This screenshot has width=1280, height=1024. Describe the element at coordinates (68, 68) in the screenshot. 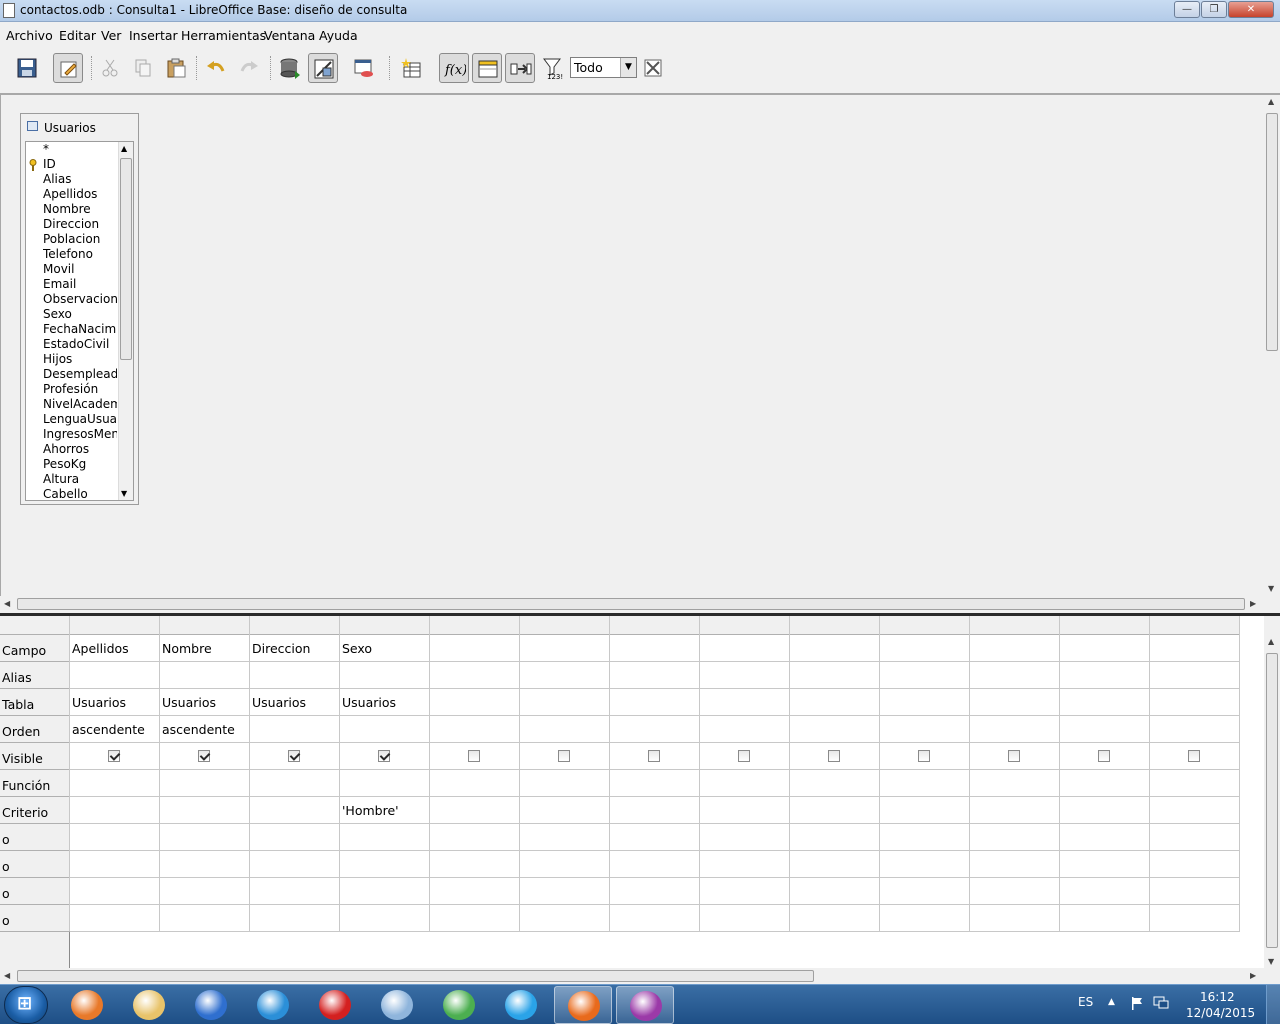

I see `edit-mode-icon` at that location.